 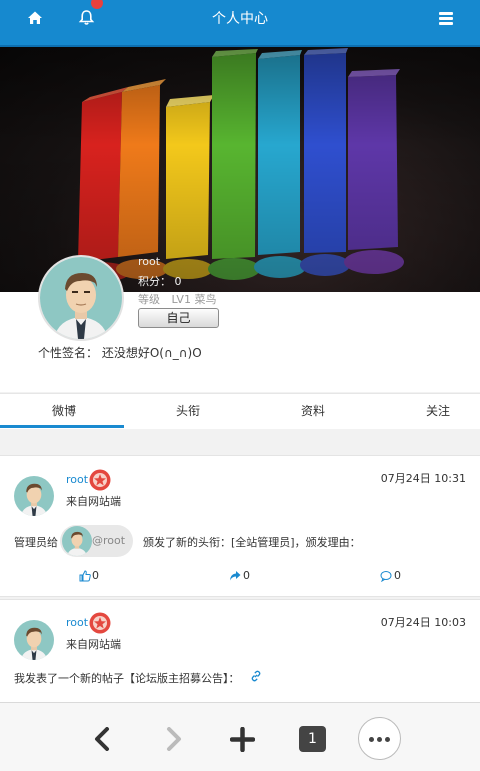 I want to click on forward-icon, so click(x=174, y=739).